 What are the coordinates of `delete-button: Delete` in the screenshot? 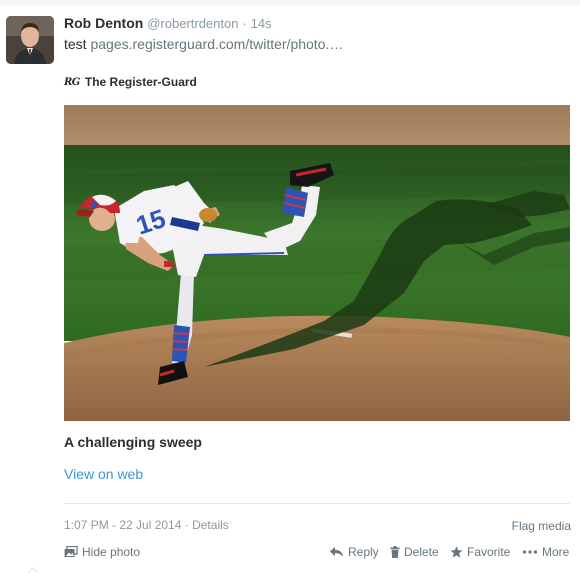 It's located at (414, 552).